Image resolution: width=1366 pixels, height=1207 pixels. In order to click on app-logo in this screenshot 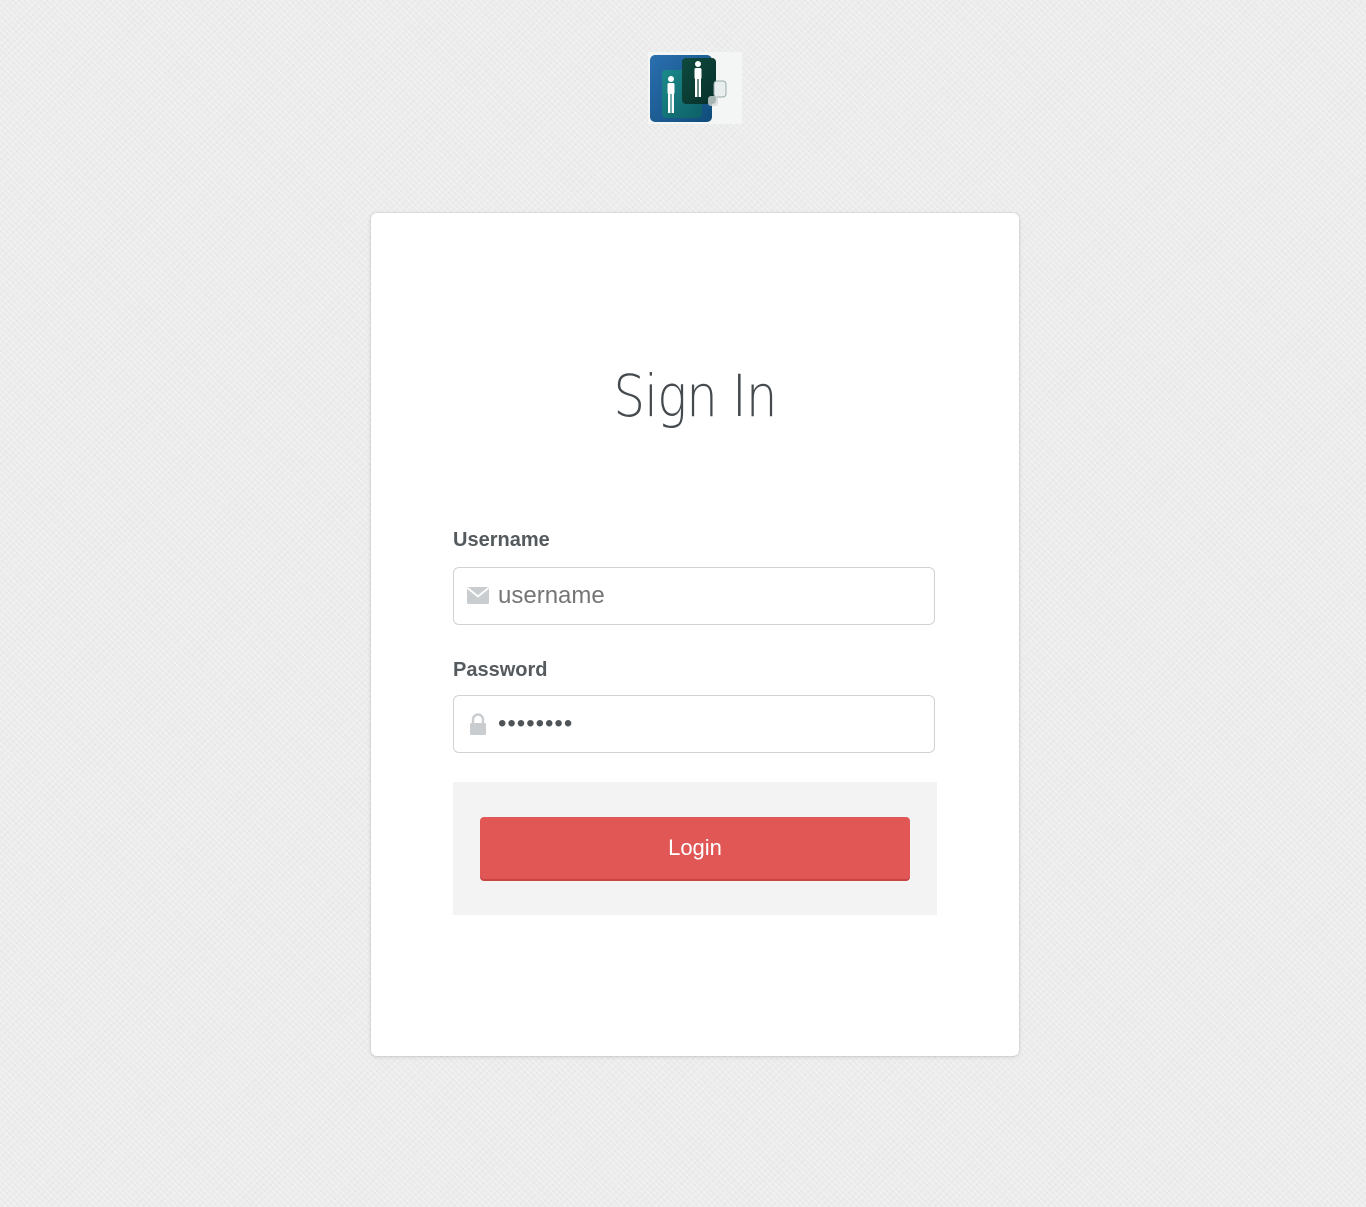, I will do `click(695, 88)`.